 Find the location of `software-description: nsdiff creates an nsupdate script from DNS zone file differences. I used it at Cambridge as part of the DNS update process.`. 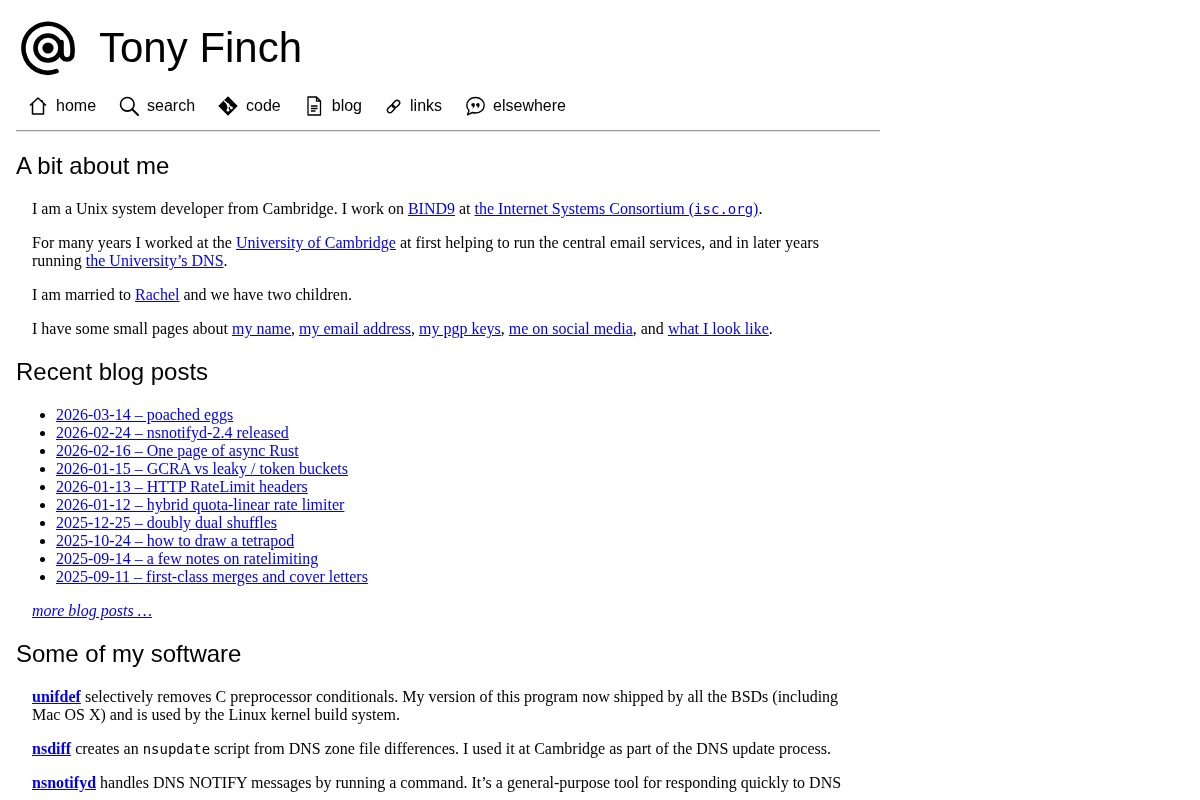

software-description: nsdiff creates an nsupdate script from DNS zone file differences. I used it at Cambridge as part of the DNS update process. is located at coordinates (432, 749).